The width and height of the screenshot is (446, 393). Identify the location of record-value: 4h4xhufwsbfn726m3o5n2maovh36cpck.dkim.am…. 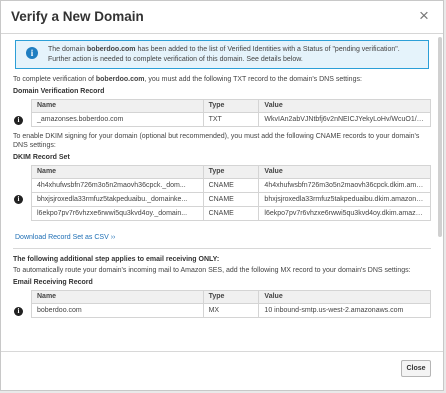
(344, 185).